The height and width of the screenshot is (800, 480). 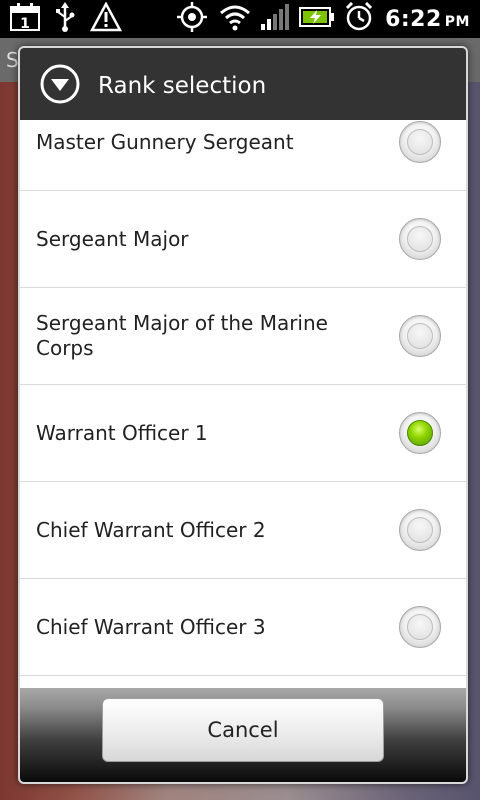 I want to click on warning-icon, so click(x=106, y=18).